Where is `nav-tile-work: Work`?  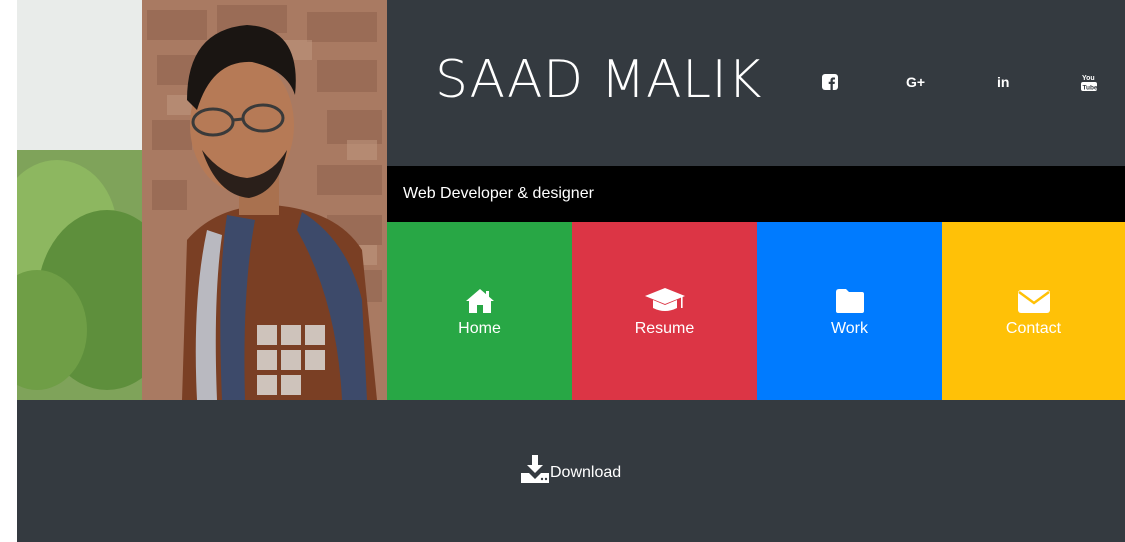 nav-tile-work: Work is located at coordinates (849, 311).